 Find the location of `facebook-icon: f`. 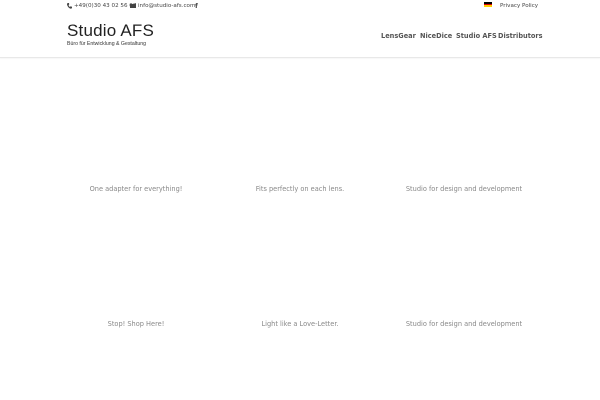

facebook-icon: f is located at coordinates (196, 6).